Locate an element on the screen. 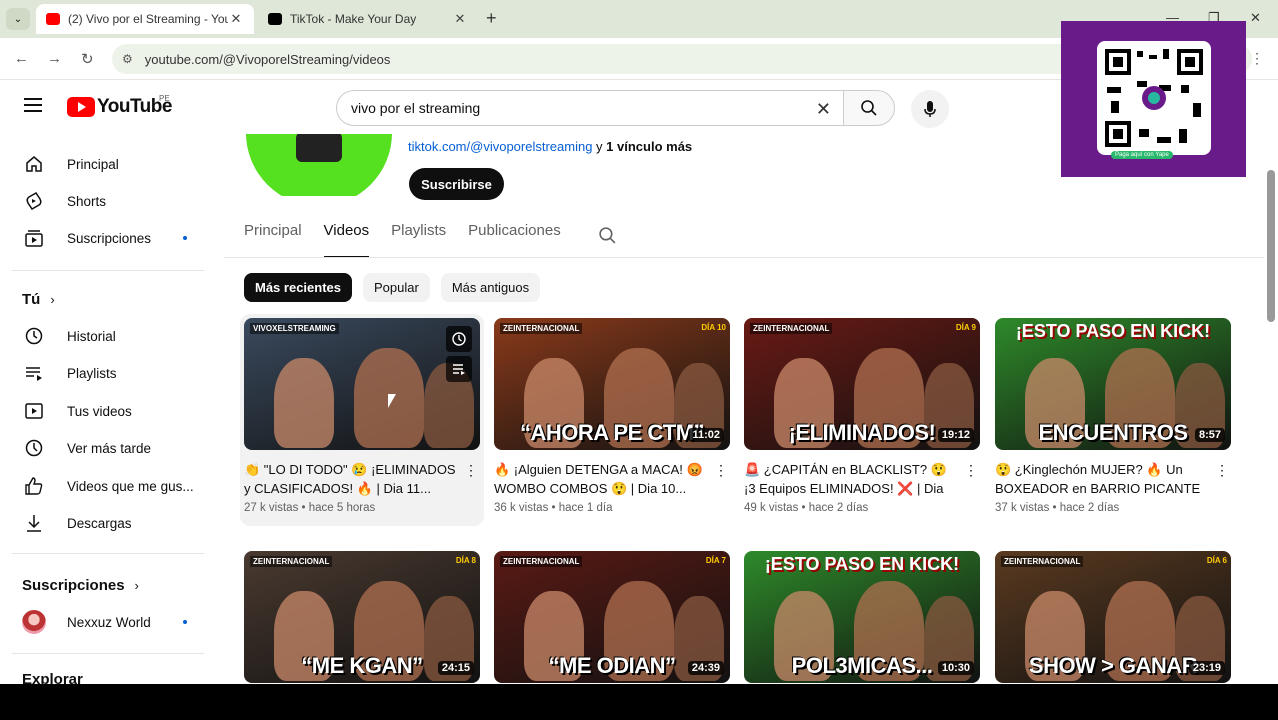 The width and height of the screenshot is (1278, 720). sidebar-item-principal: Principal is located at coordinates (108, 164).